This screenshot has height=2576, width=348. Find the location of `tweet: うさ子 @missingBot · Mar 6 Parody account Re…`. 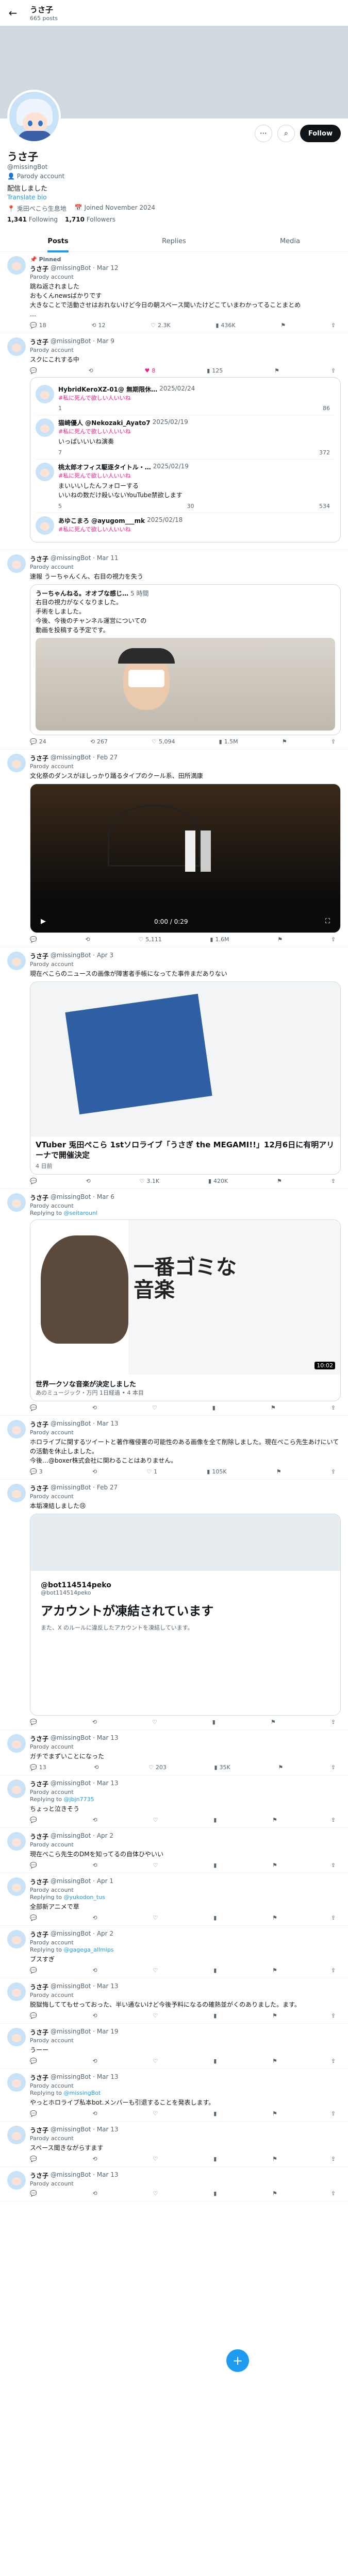

tweet: うさ子 @missingBot · Mar 6 Parody account Re… is located at coordinates (174, 1302).